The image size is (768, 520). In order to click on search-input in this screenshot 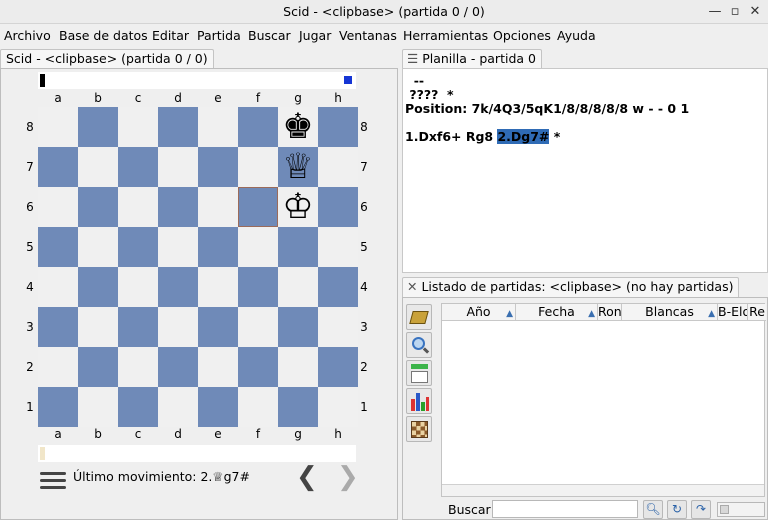, I will do `click(565, 509)`.